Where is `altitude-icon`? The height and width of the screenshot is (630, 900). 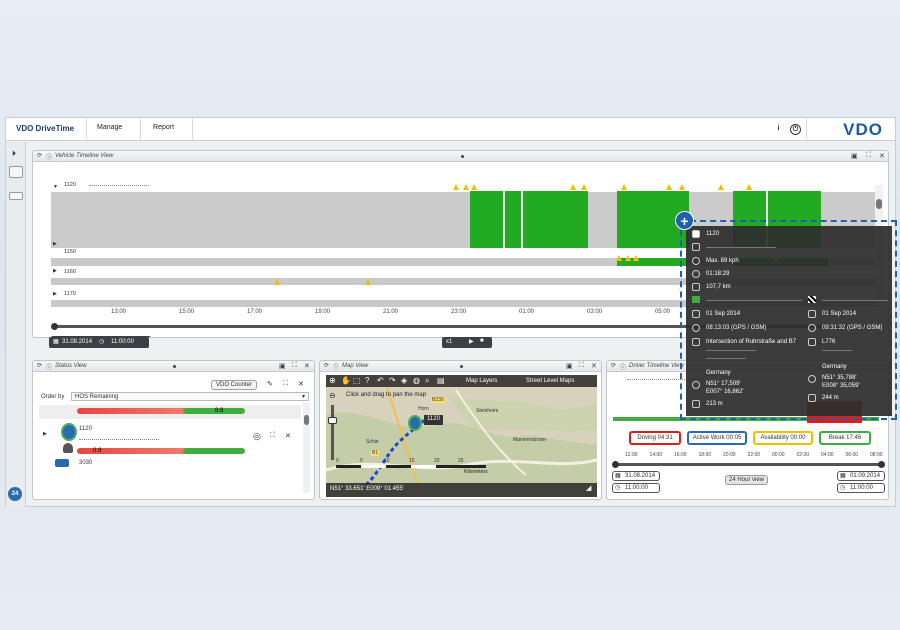
altitude-icon is located at coordinates (812, 398).